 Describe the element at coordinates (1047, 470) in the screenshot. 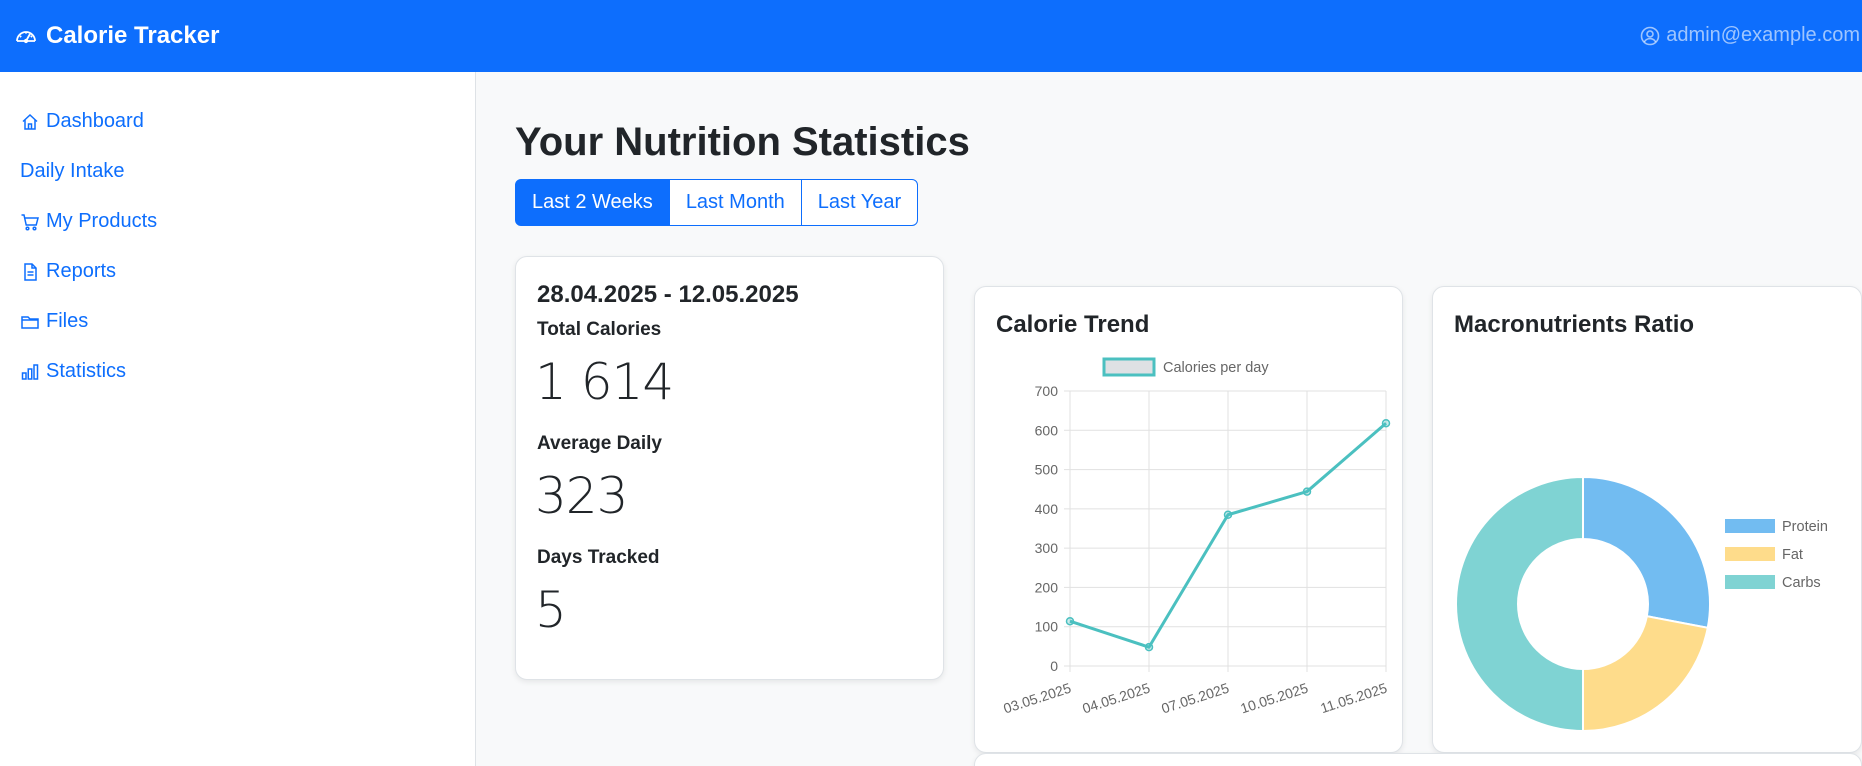

I see `y-tick-label: 500` at that location.